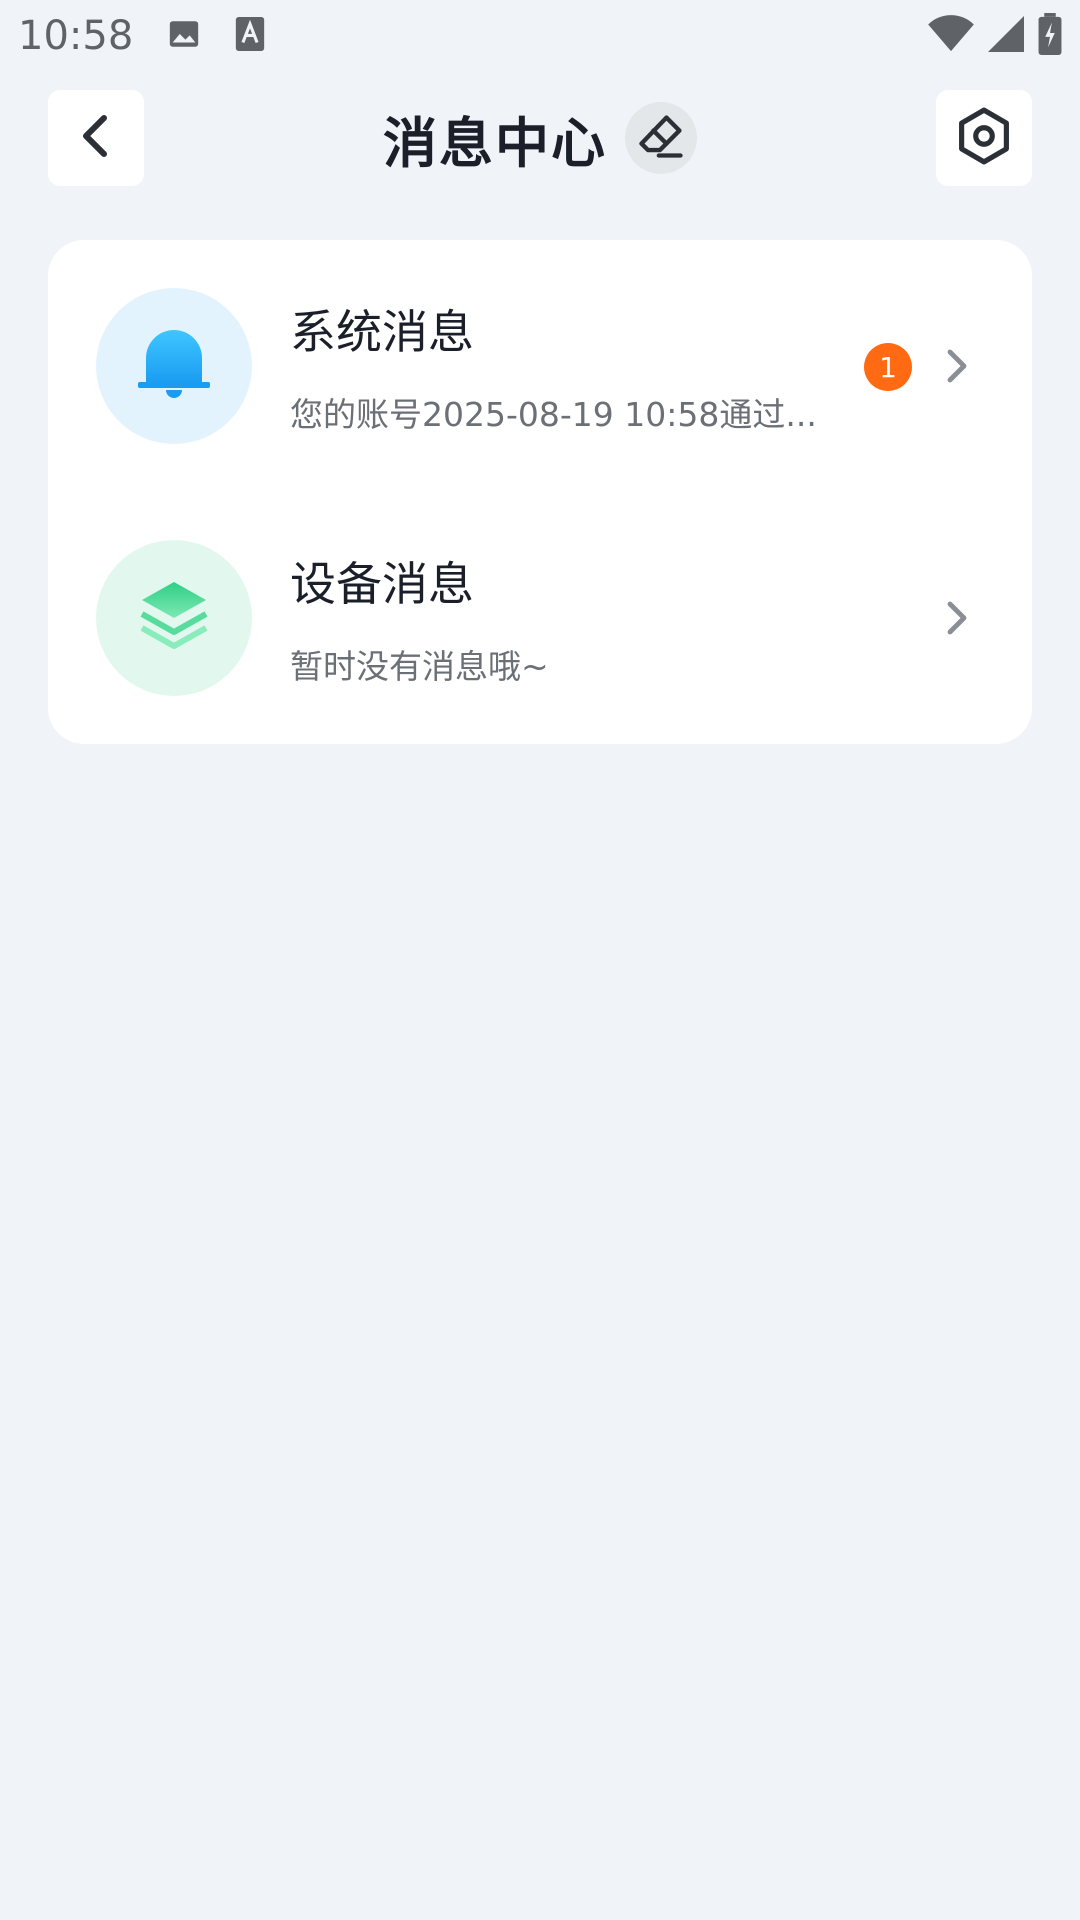  I want to click on hexagon-settings-icon, so click(984, 138).